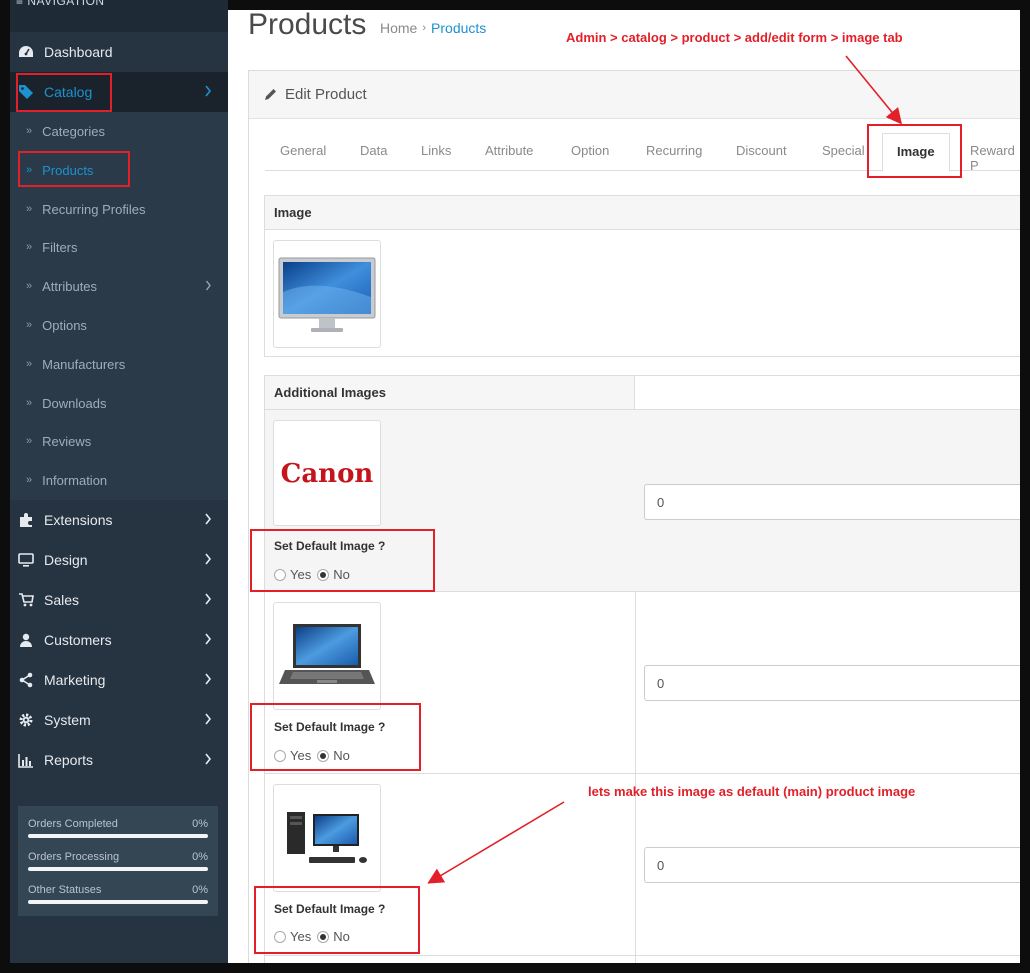 Image resolution: width=1030 pixels, height=973 pixels. What do you see at coordinates (119, 247) in the screenshot?
I see `sidebar-item-filters: » Filters` at bounding box center [119, 247].